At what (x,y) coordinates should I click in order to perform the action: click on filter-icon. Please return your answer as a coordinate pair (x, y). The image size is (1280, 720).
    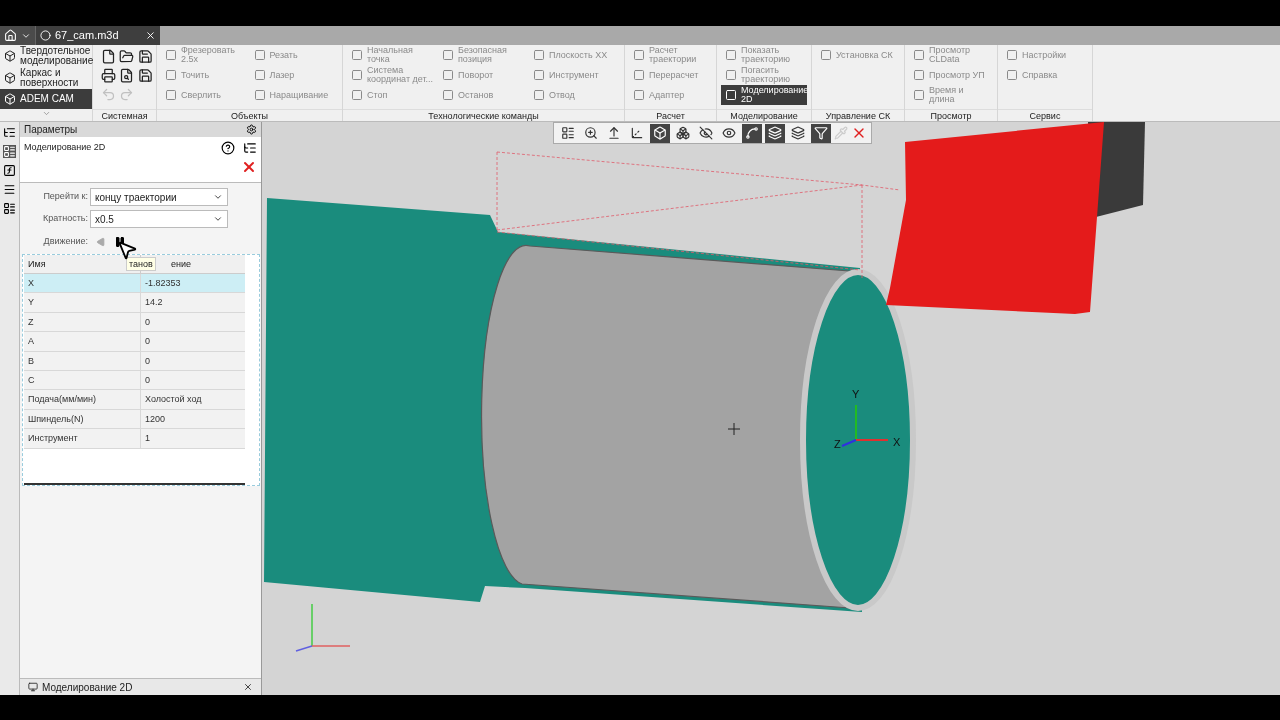
    Looking at the image, I should click on (821, 133).